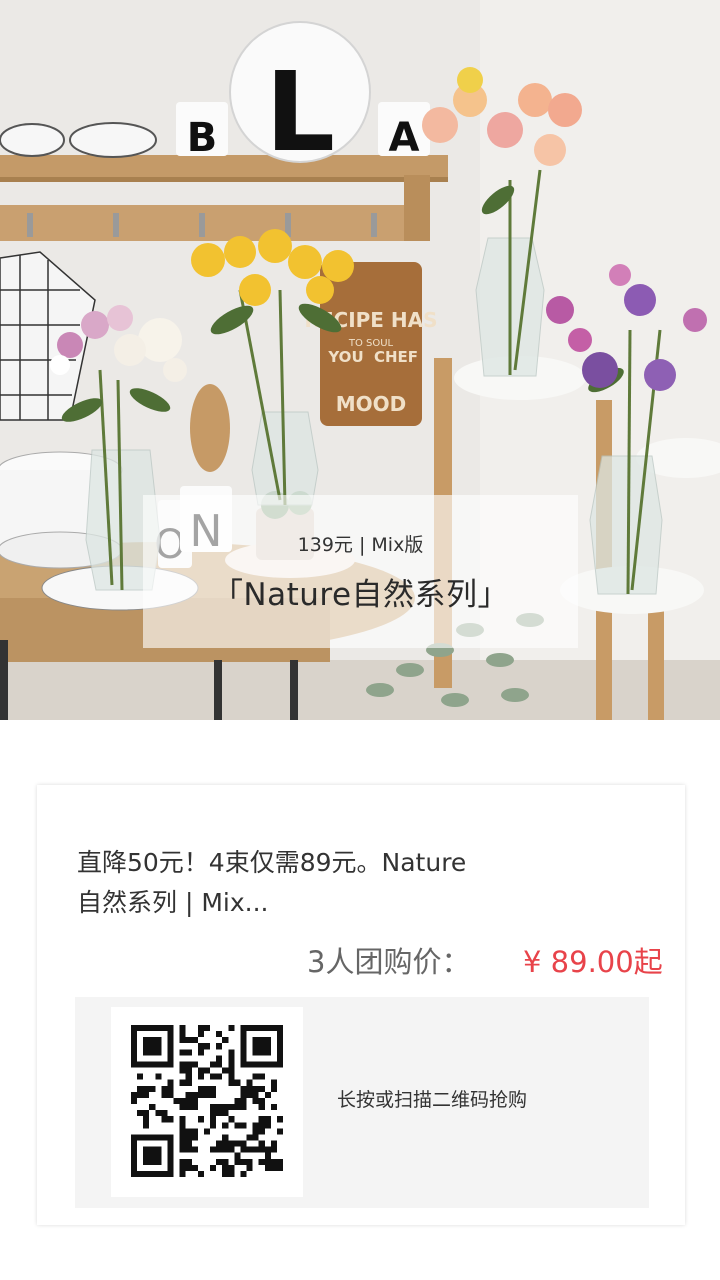 The height and width of the screenshot is (1280, 720). Describe the element at coordinates (432, 1100) in the screenshot. I see `qr-hint-text: 长按或扫描二维码抢购` at that location.